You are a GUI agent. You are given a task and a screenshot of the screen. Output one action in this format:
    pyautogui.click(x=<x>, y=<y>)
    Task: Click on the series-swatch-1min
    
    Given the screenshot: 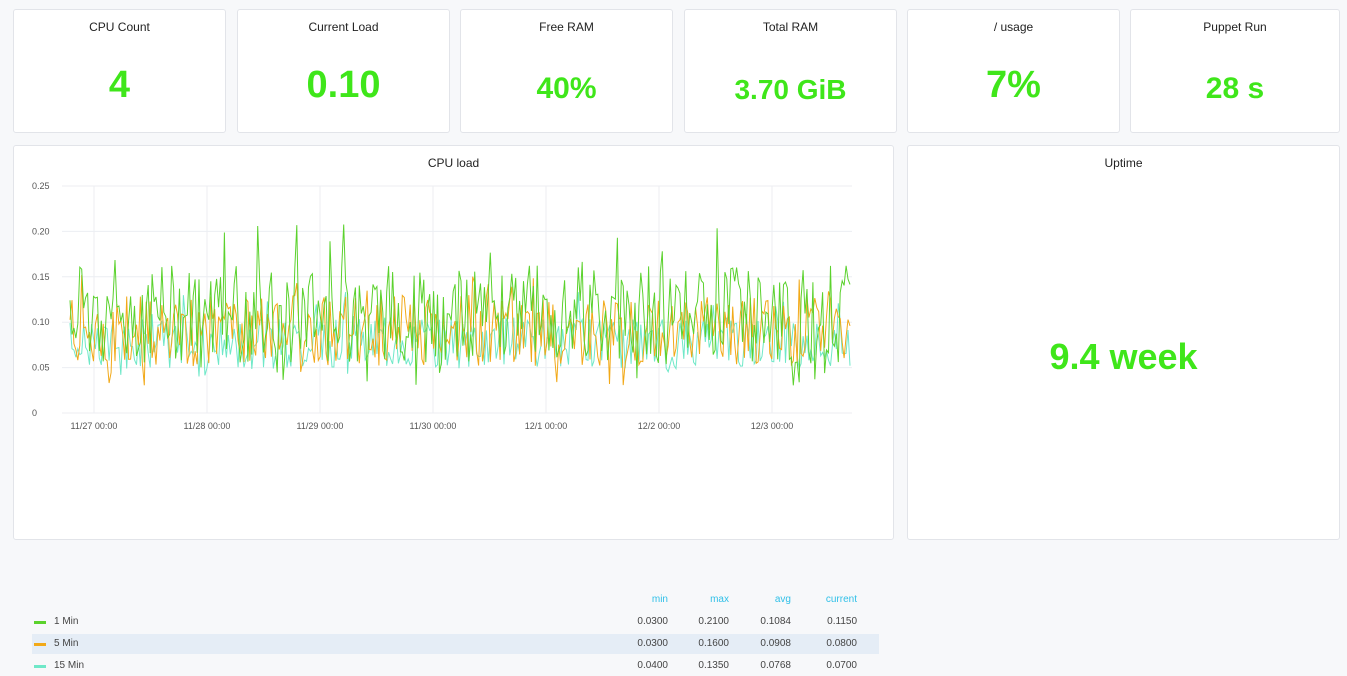 What is the action you would take?
    pyautogui.click(x=40, y=622)
    